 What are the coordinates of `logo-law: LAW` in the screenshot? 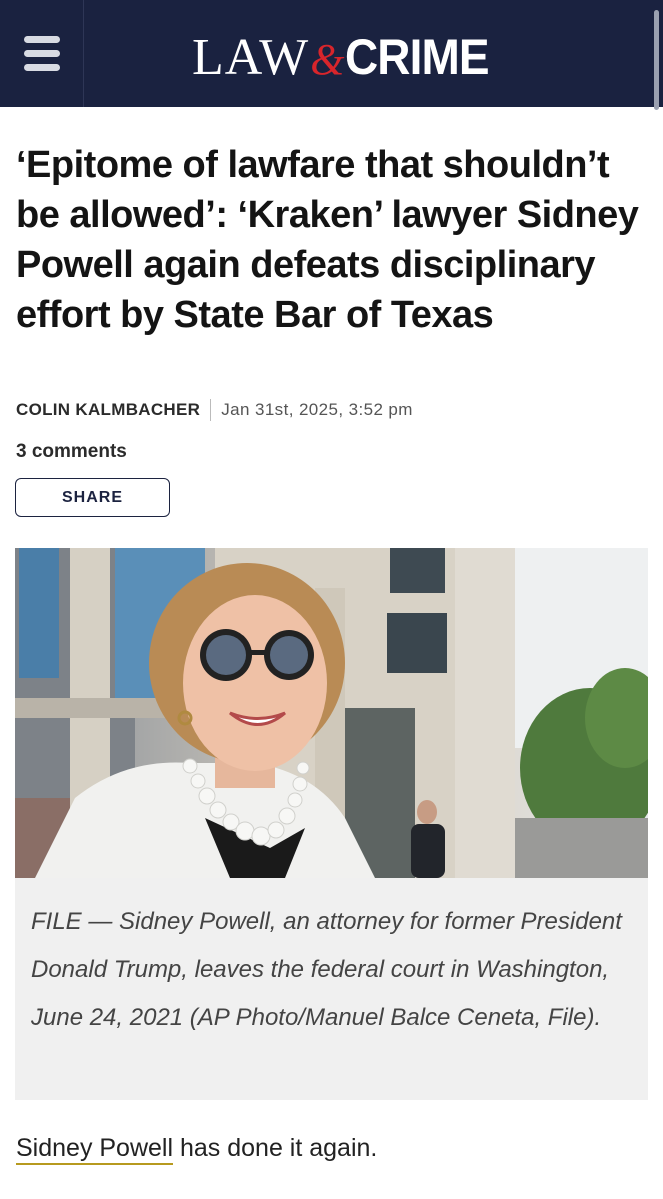 It's located at (251, 57).